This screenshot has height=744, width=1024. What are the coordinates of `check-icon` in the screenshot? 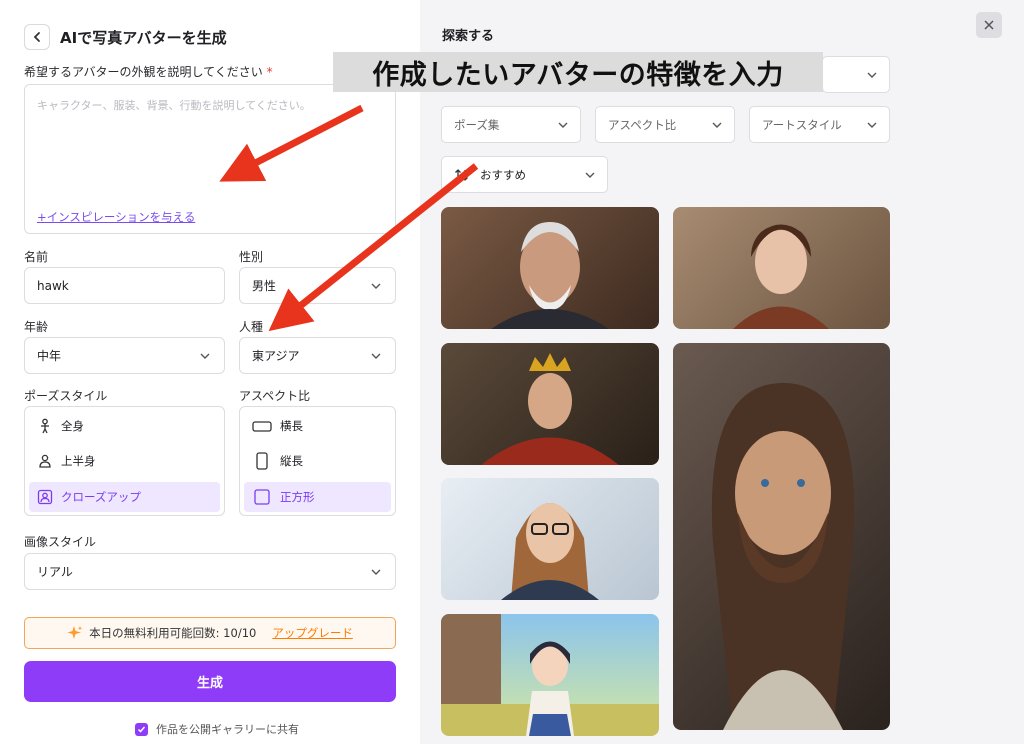 It's located at (141, 729).